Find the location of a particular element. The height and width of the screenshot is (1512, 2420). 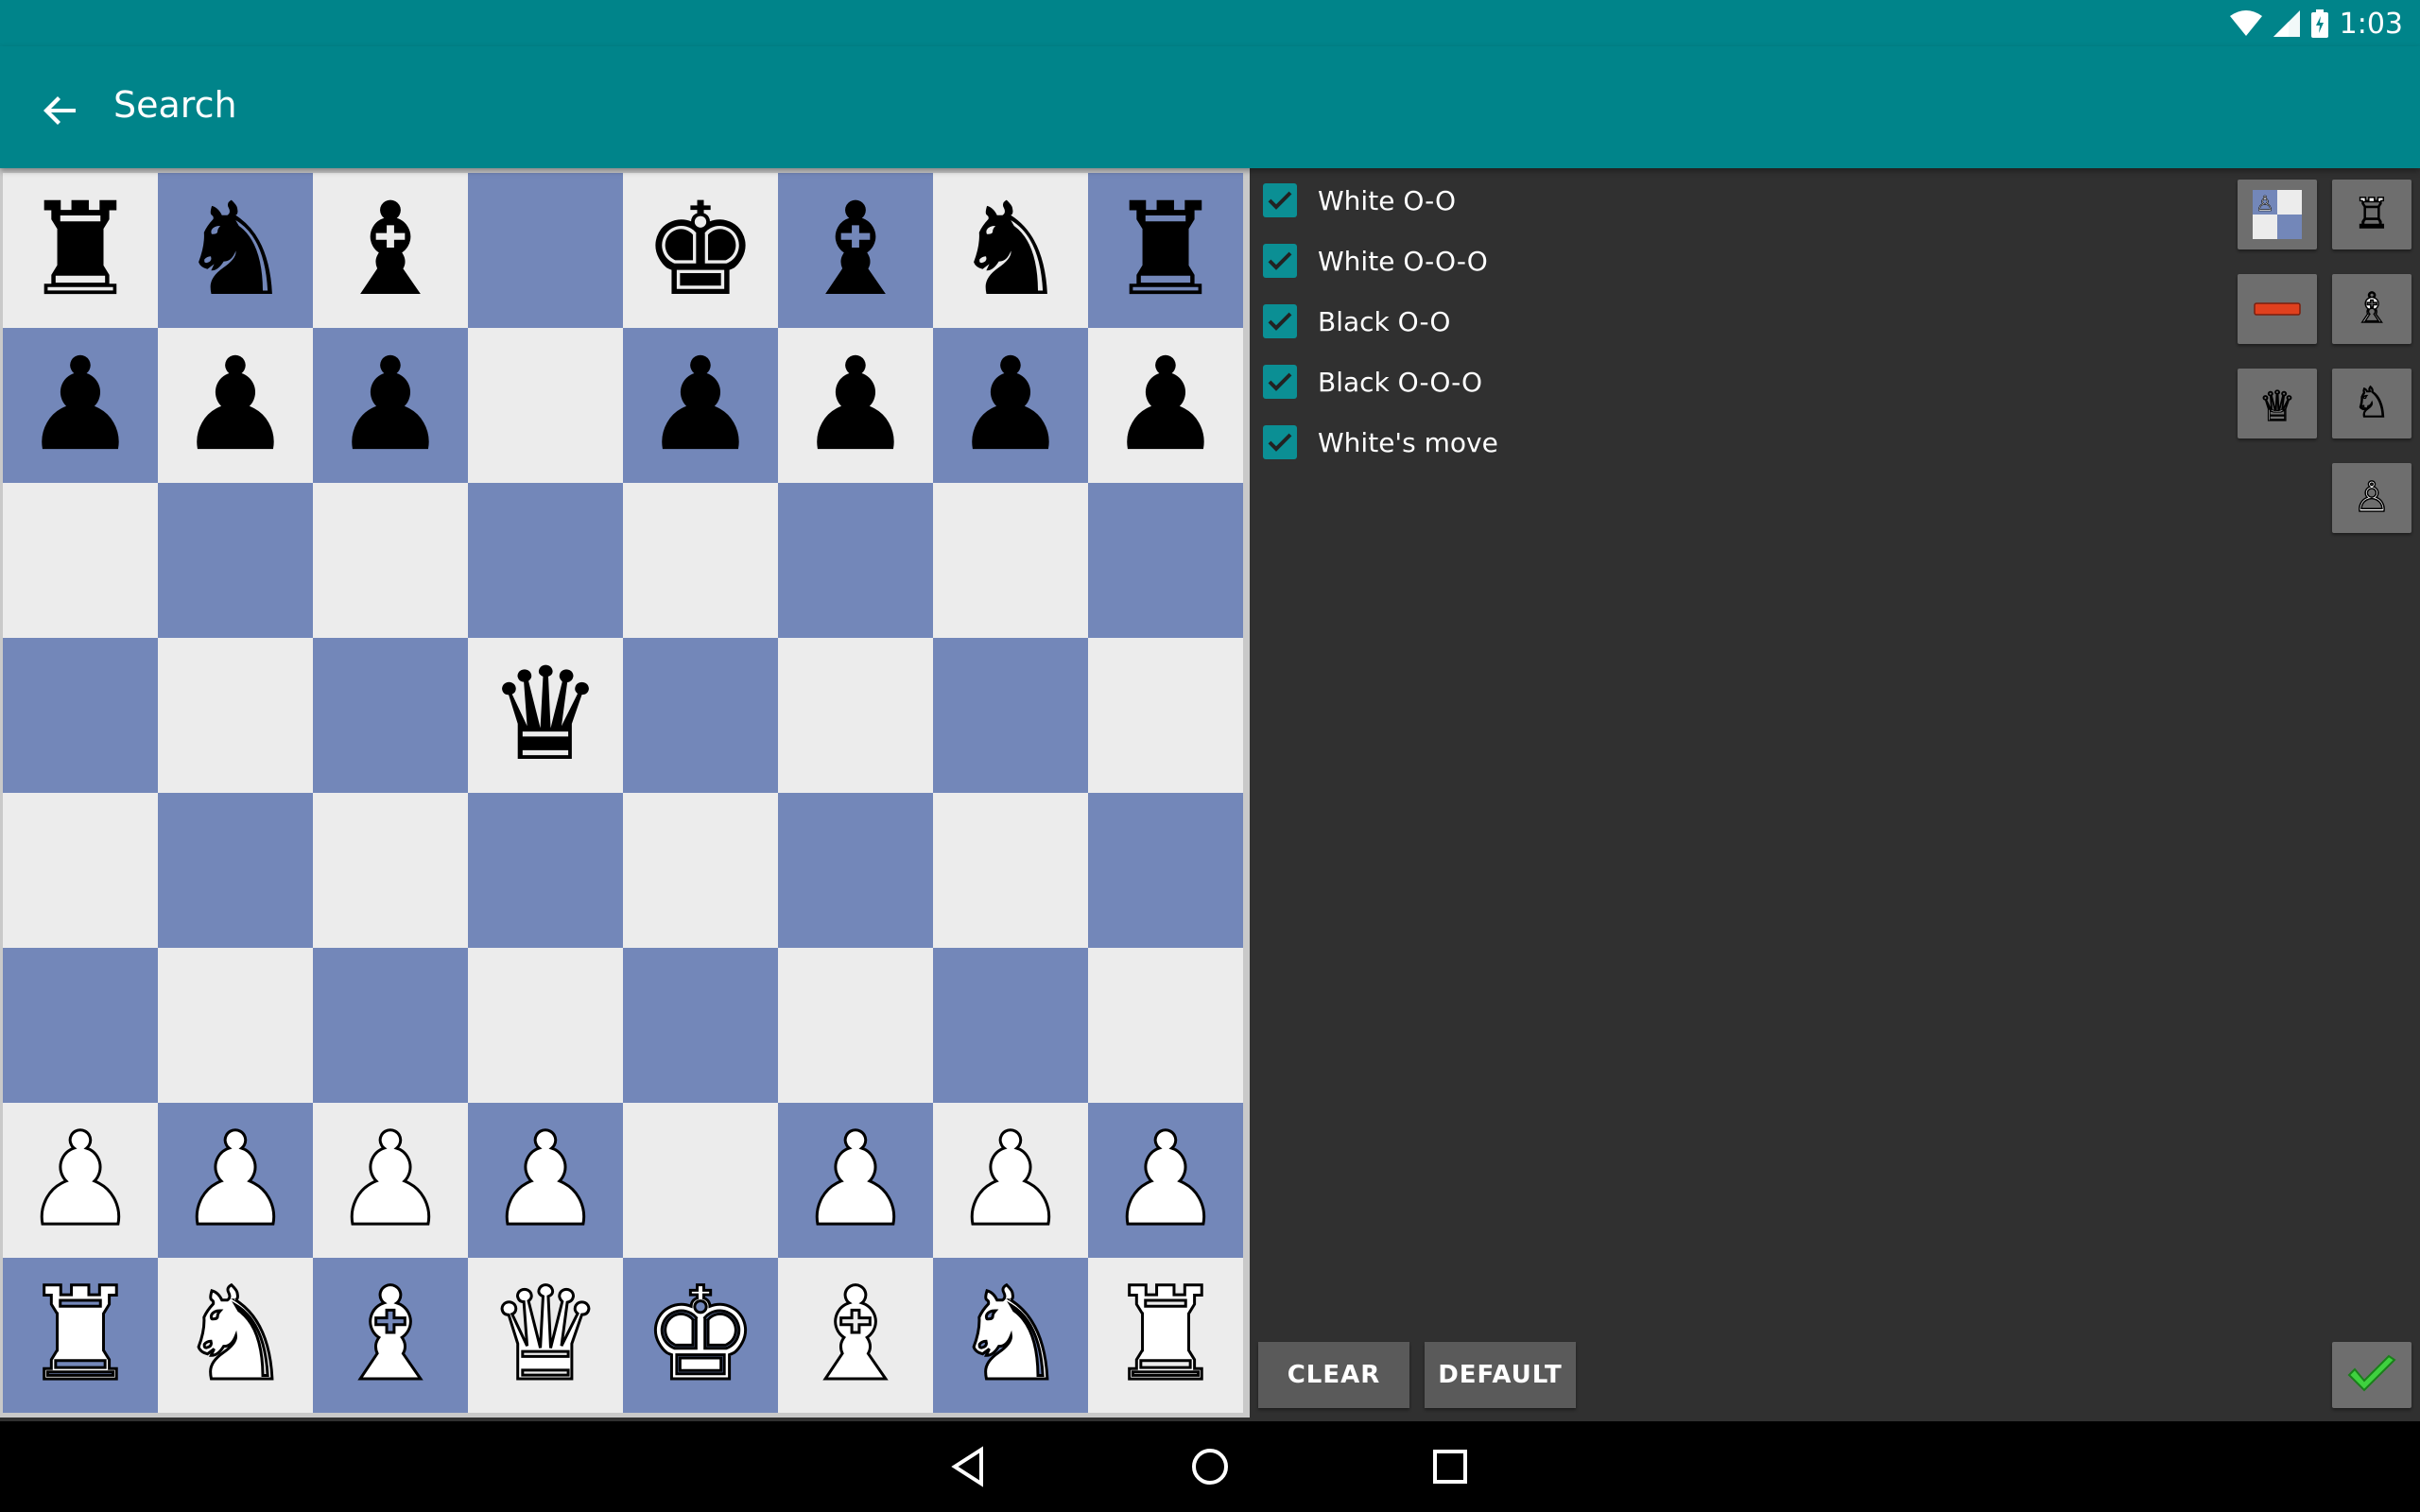

nav-back-icon is located at coordinates (970, 1466).